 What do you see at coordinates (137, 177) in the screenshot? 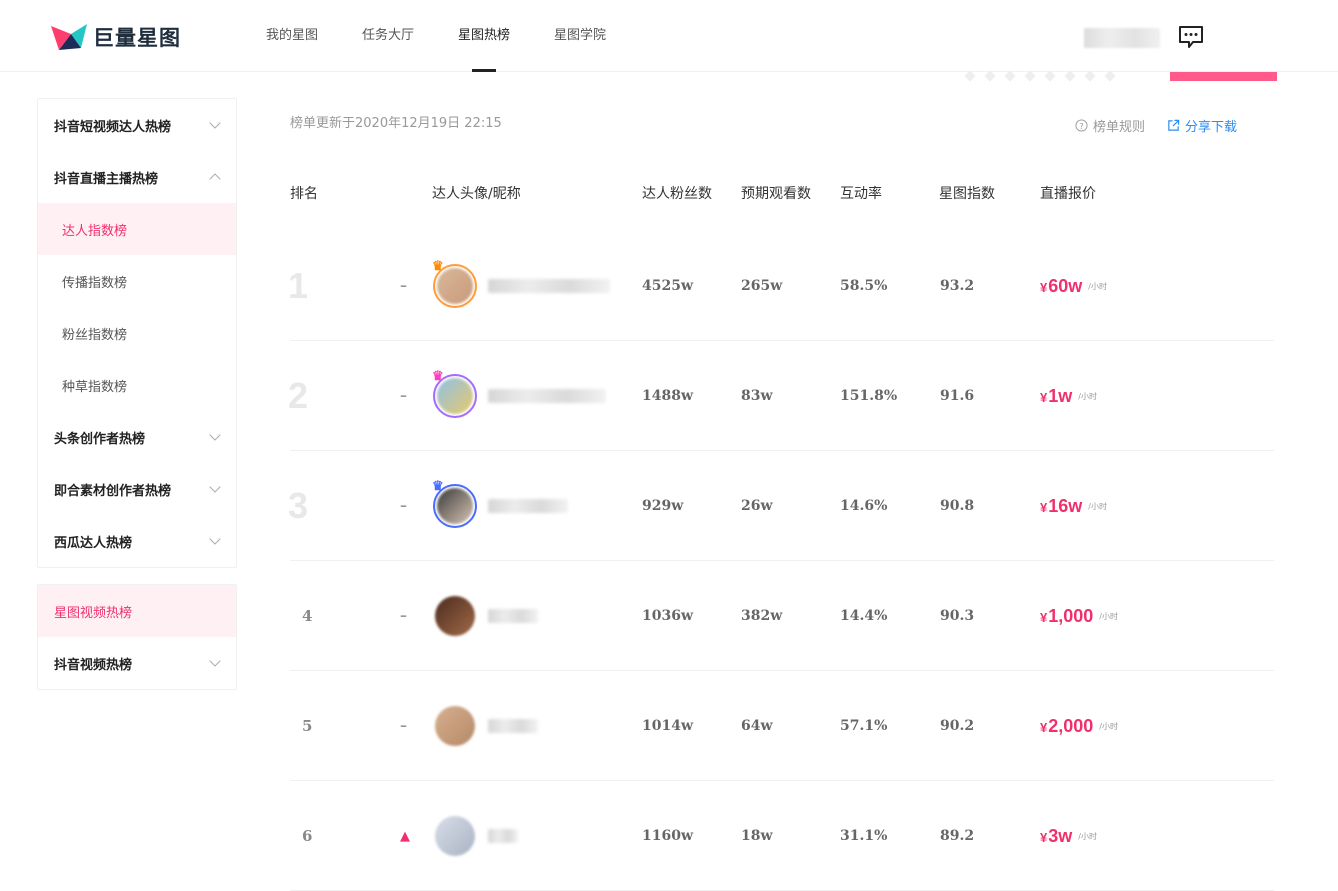
I see `sidebar-item-douyin-live: 抖音直播主播热榜` at bounding box center [137, 177].